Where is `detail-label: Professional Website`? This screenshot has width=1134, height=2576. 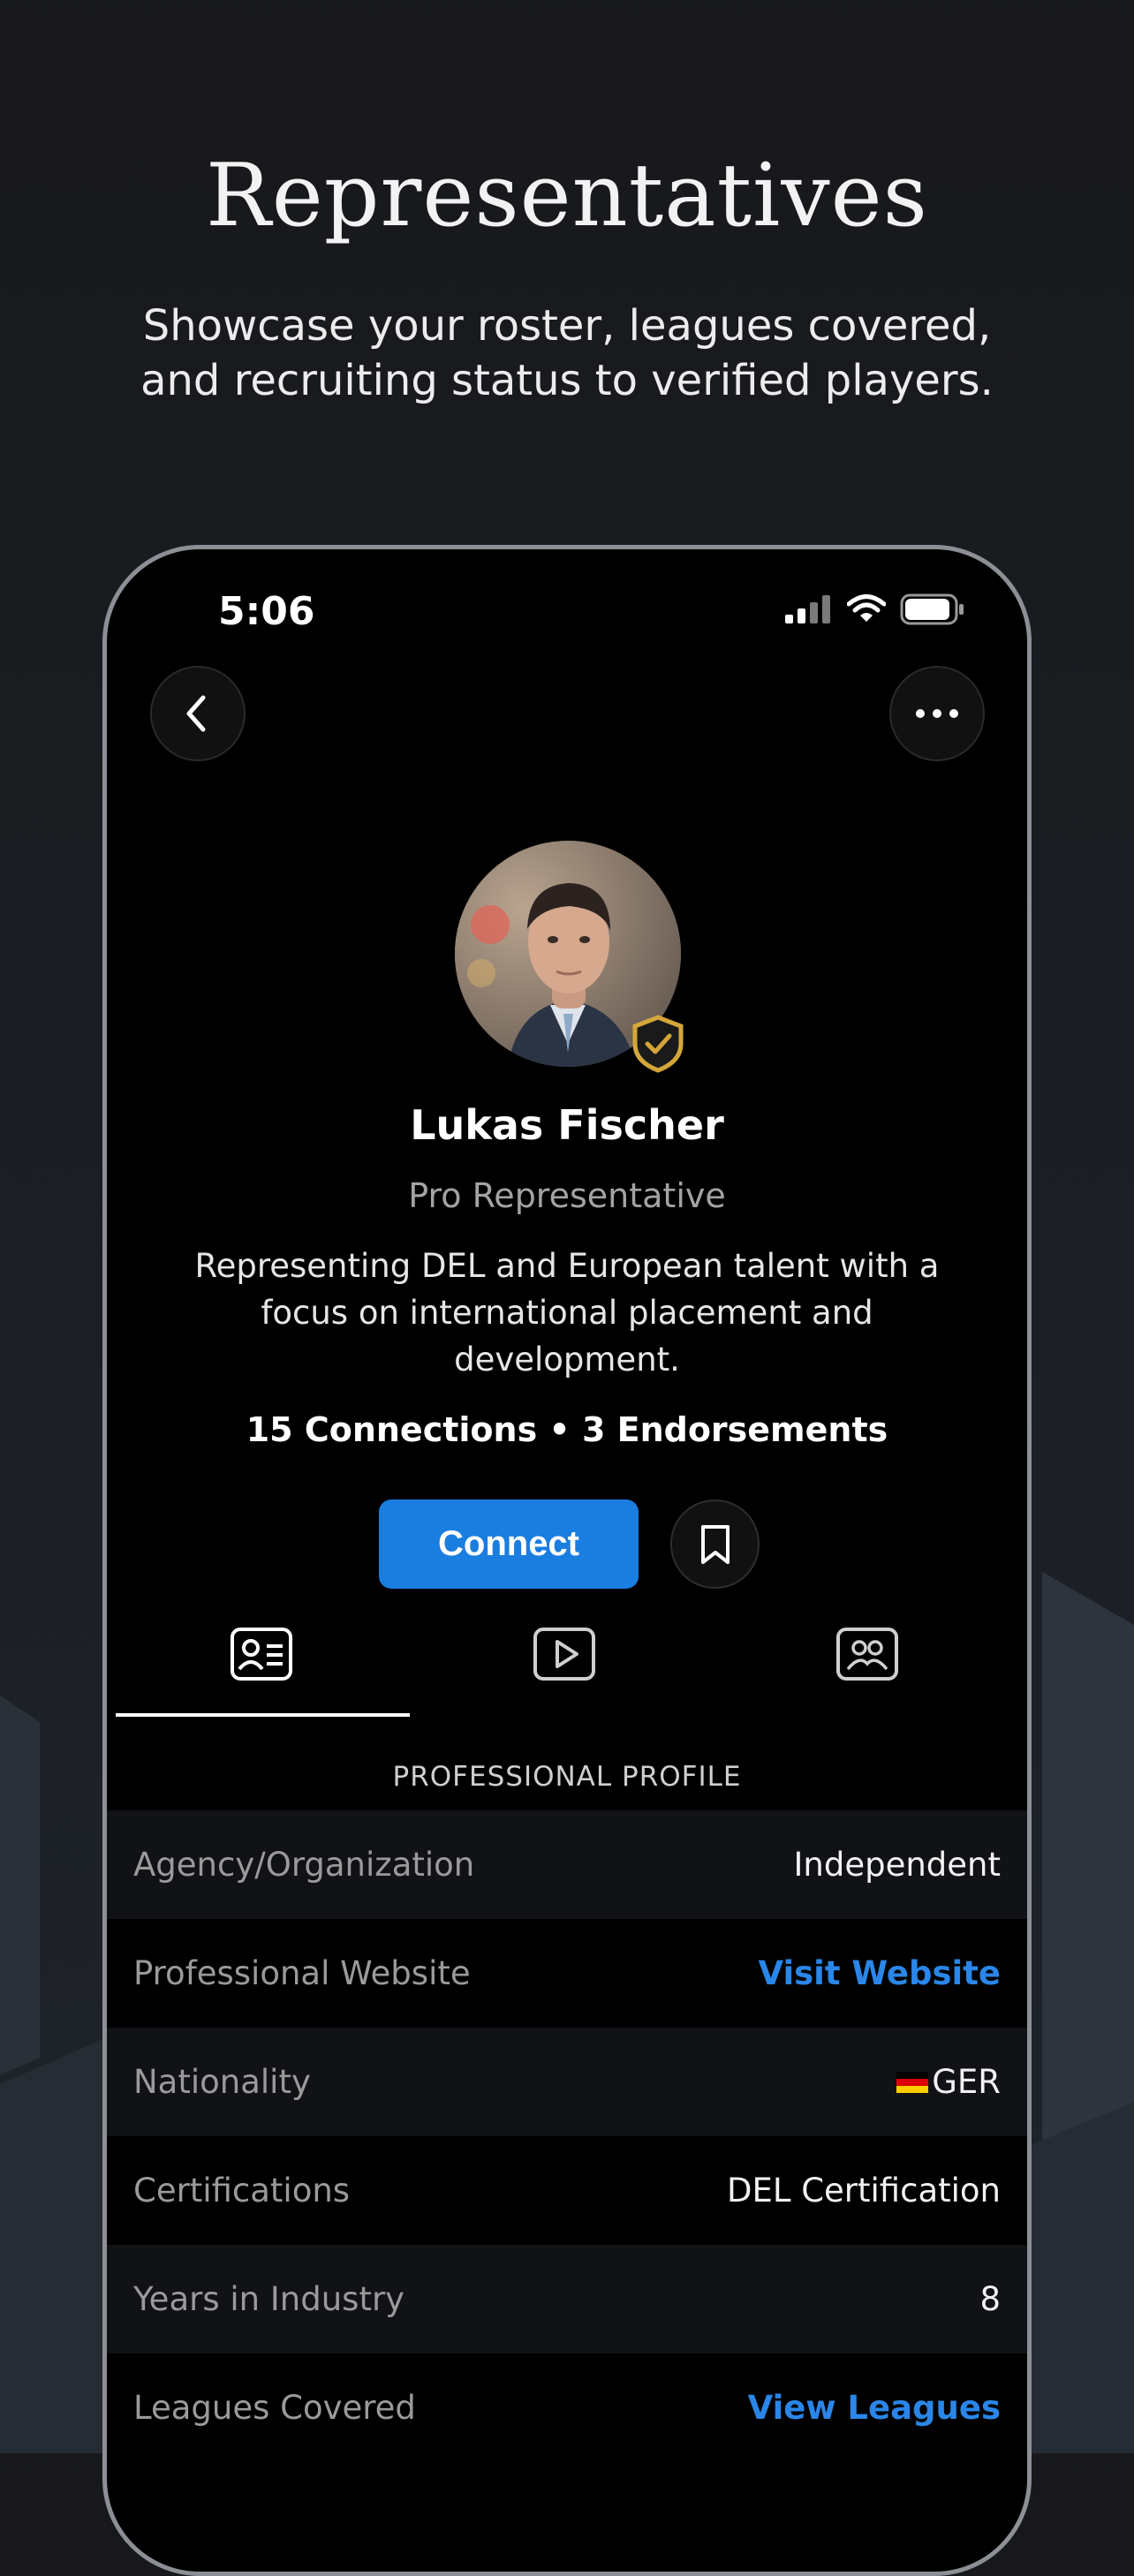 detail-label: Professional Website is located at coordinates (302, 1973).